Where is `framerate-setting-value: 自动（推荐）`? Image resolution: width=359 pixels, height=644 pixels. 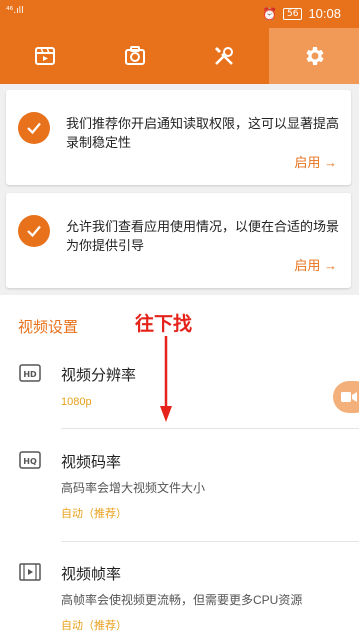
framerate-setting-value: 自动（推荐） is located at coordinates (94, 626).